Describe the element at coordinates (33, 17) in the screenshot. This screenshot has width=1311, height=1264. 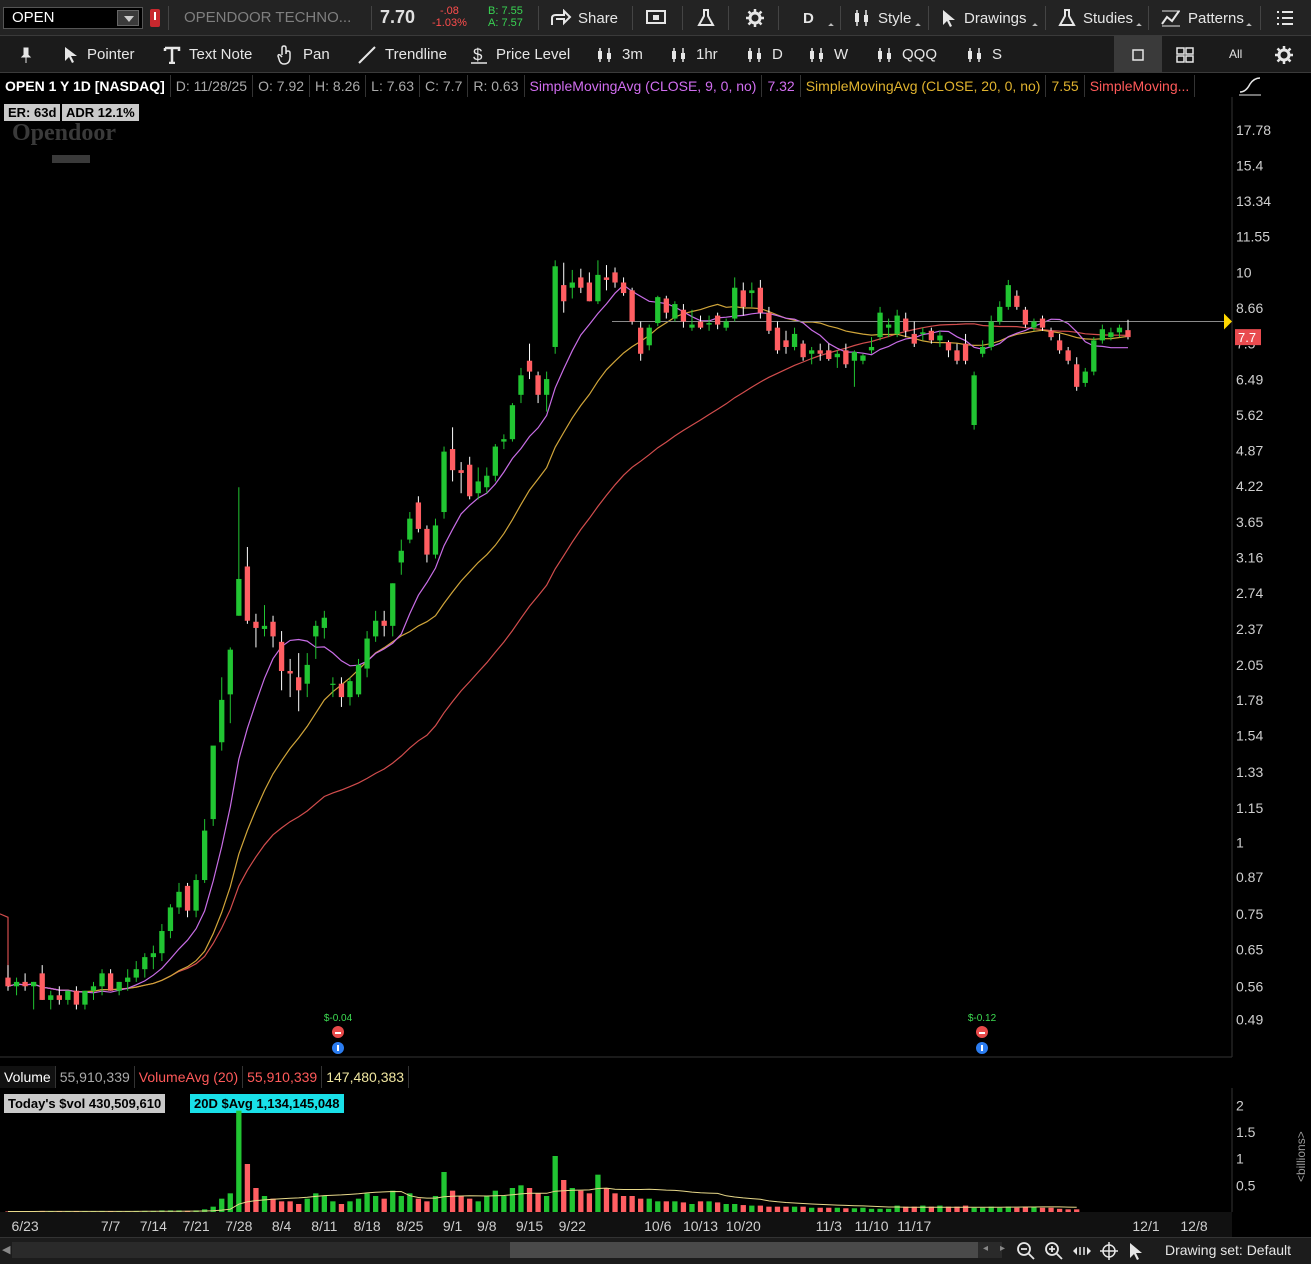
I see `symbol-text: OPEN` at that location.